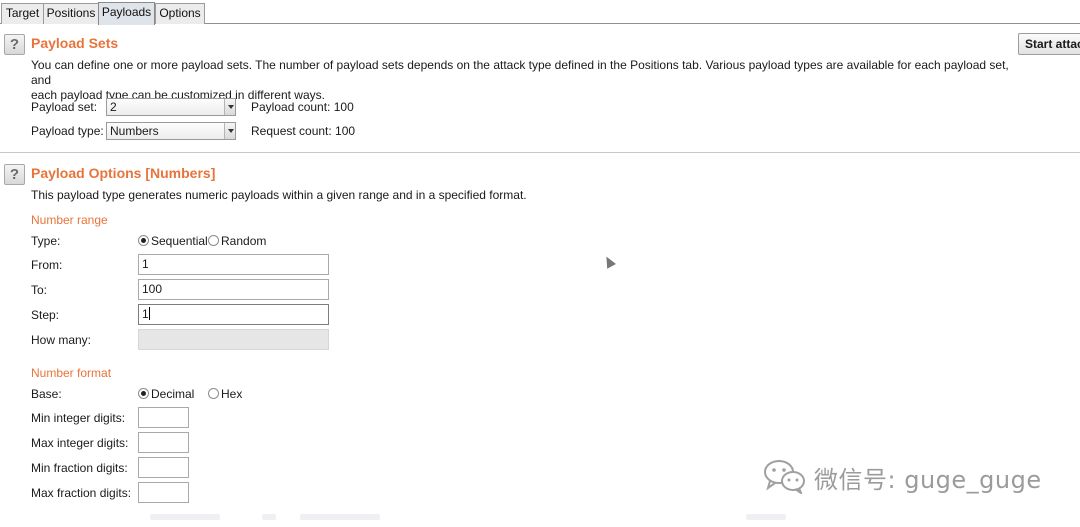 The width and height of the screenshot is (1080, 527). Describe the element at coordinates (1049, 44) in the screenshot. I see `start-attack-button: Start attack` at that location.